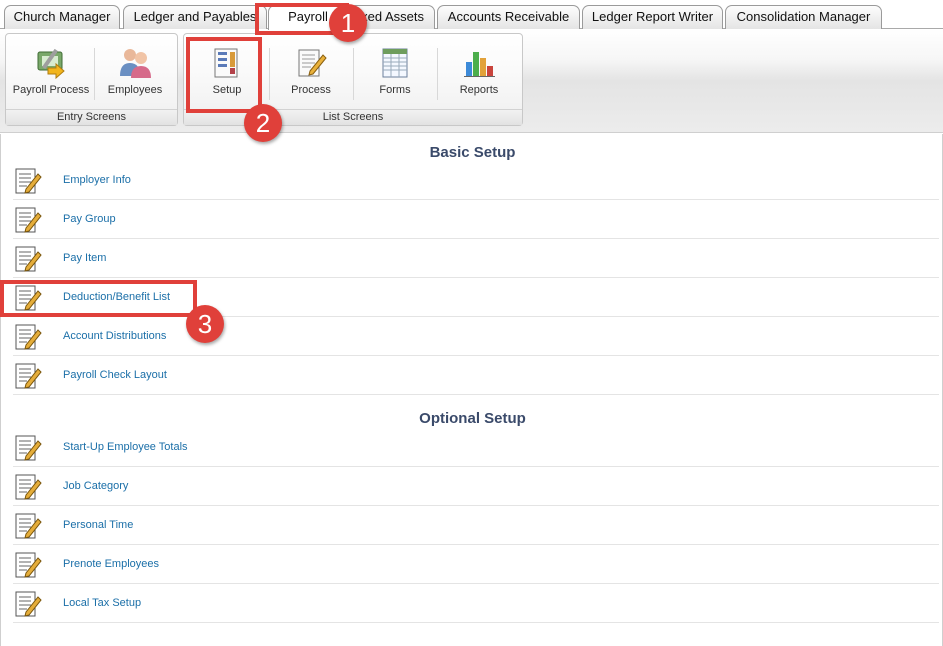 The image size is (943, 646). Describe the element at coordinates (476, 375) in the screenshot. I see `setup-list-row: Payroll Check Layout` at that location.